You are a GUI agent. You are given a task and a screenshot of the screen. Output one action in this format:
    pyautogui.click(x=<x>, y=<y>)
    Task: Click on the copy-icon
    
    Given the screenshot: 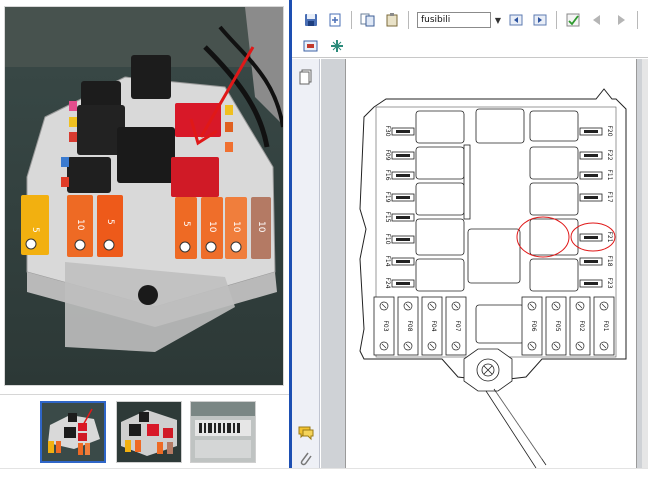 What is the action you would take?
    pyautogui.click(x=367, y=20)
    